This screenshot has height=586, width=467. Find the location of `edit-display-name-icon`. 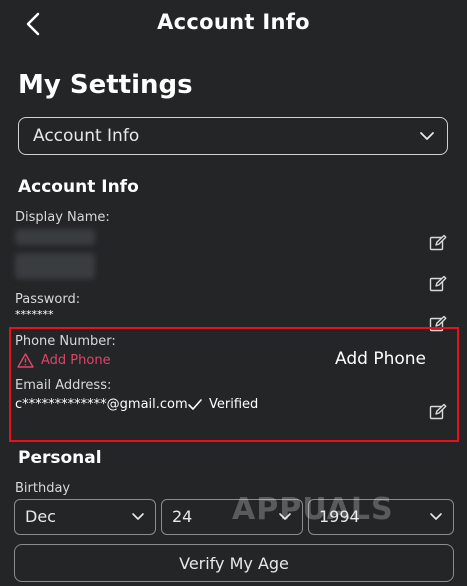

edit-display-name-icon is located at coordinates (438, 243).